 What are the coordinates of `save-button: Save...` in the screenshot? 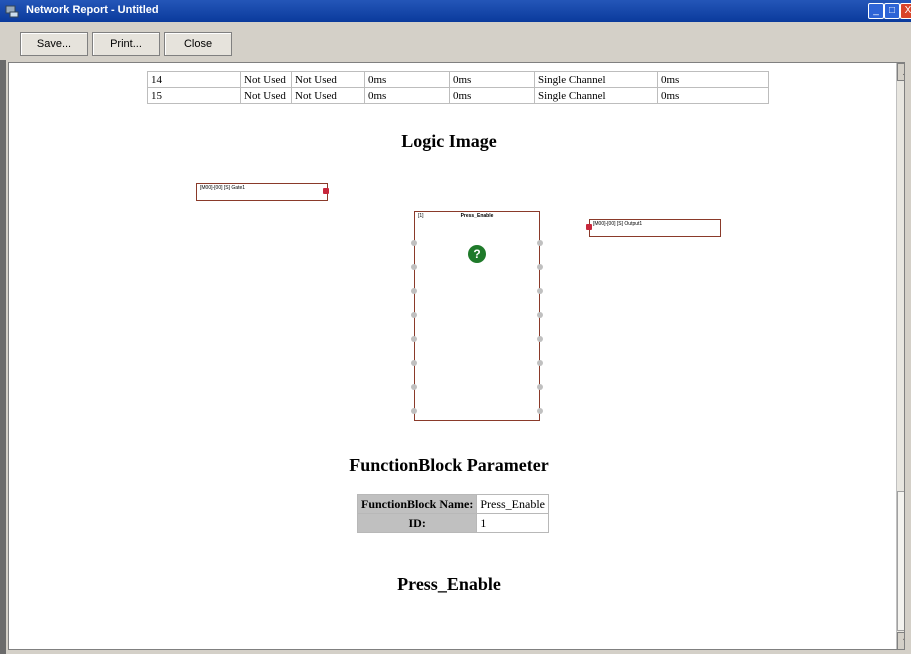 It's located at (54, 44).